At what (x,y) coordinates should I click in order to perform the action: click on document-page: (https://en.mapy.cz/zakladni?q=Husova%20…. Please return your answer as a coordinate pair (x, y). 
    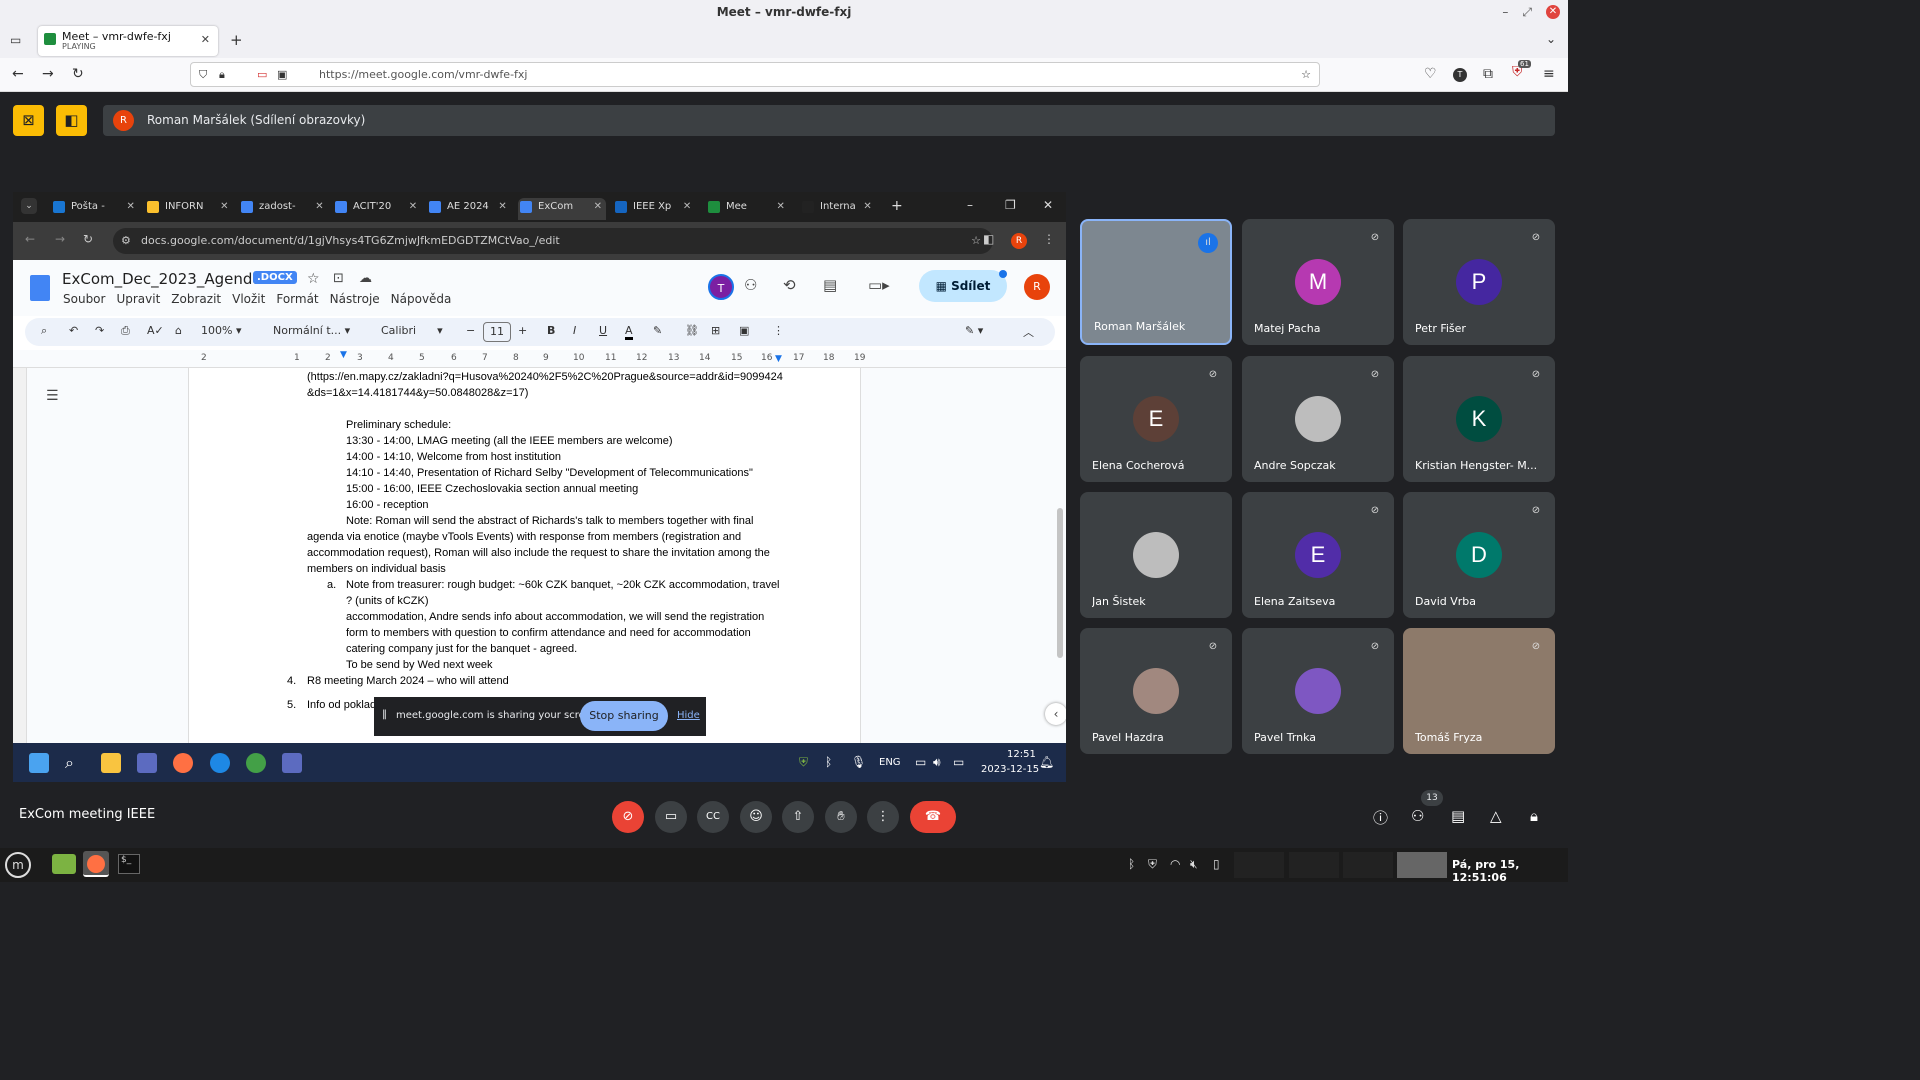
    Looking at the image, I should click on (524, 555).